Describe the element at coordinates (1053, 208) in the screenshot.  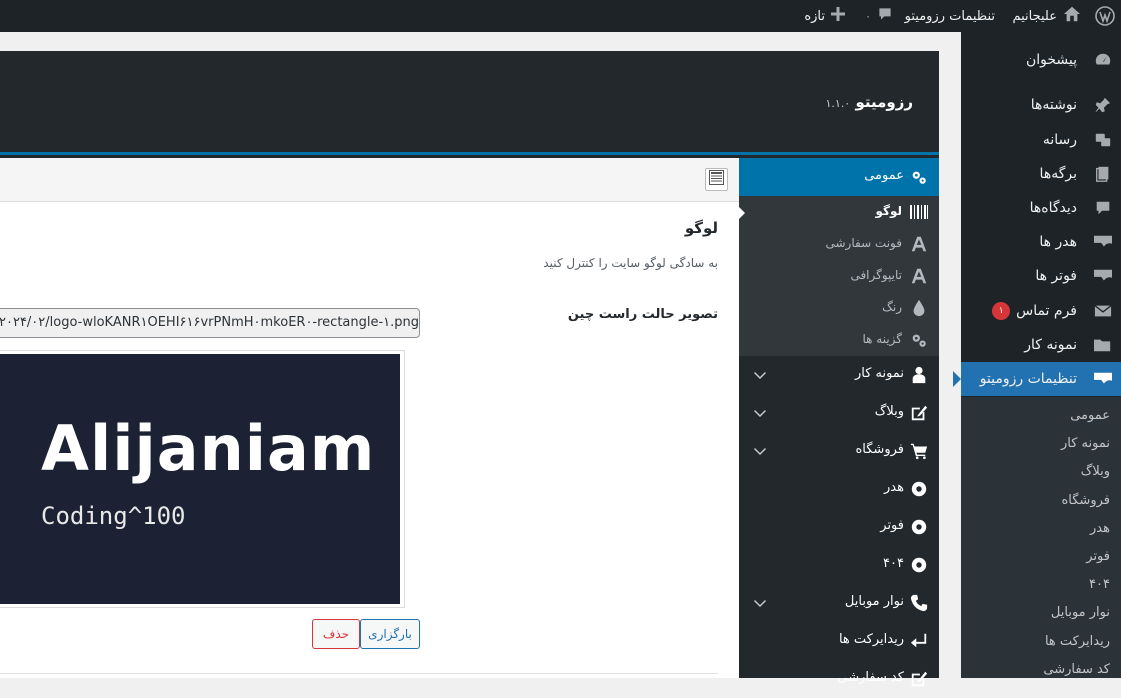
I see `menu-label: دیدگاه‌ها` at that location.